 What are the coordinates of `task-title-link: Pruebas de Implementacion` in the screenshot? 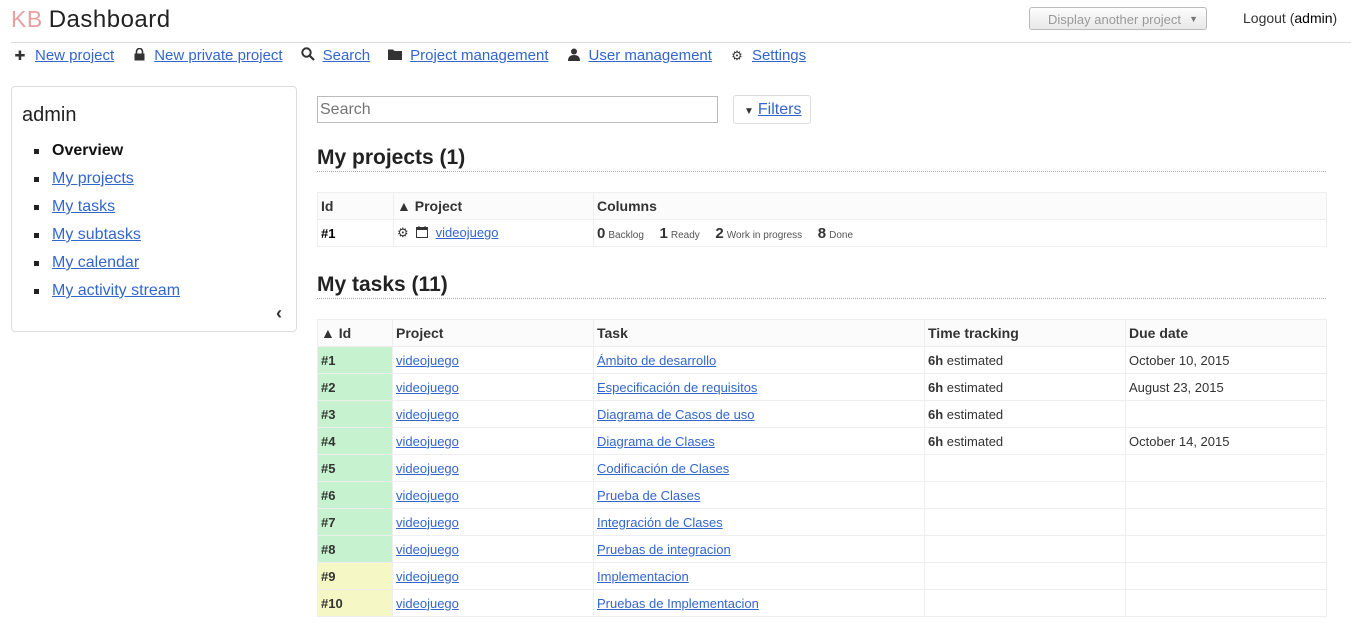 It's located at (678, 603).